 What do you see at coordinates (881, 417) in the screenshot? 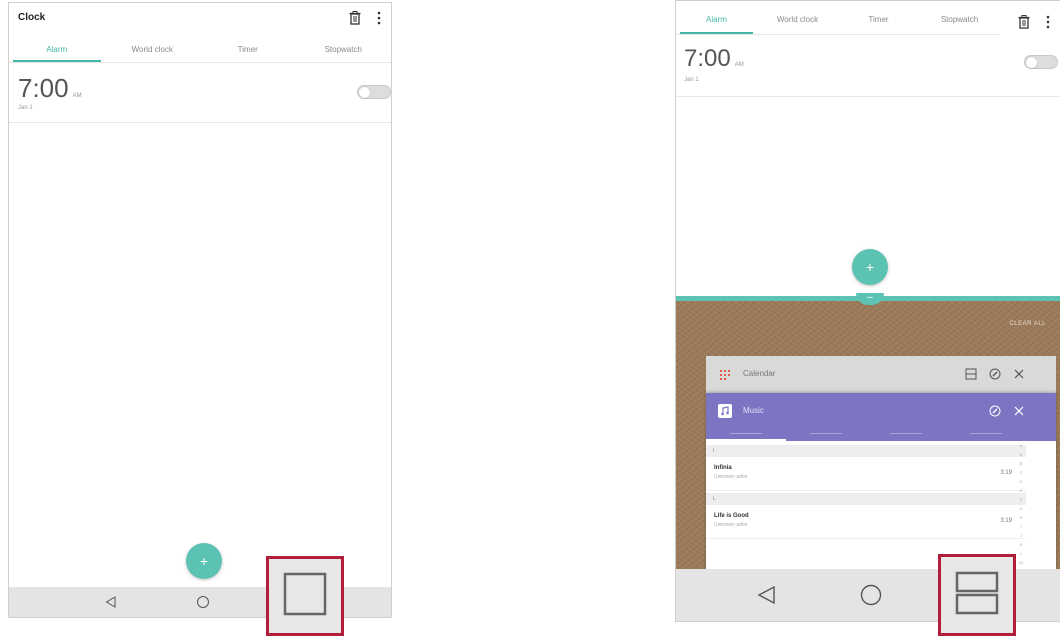
I see `card-header: Music` at bounding box center [881, 417].